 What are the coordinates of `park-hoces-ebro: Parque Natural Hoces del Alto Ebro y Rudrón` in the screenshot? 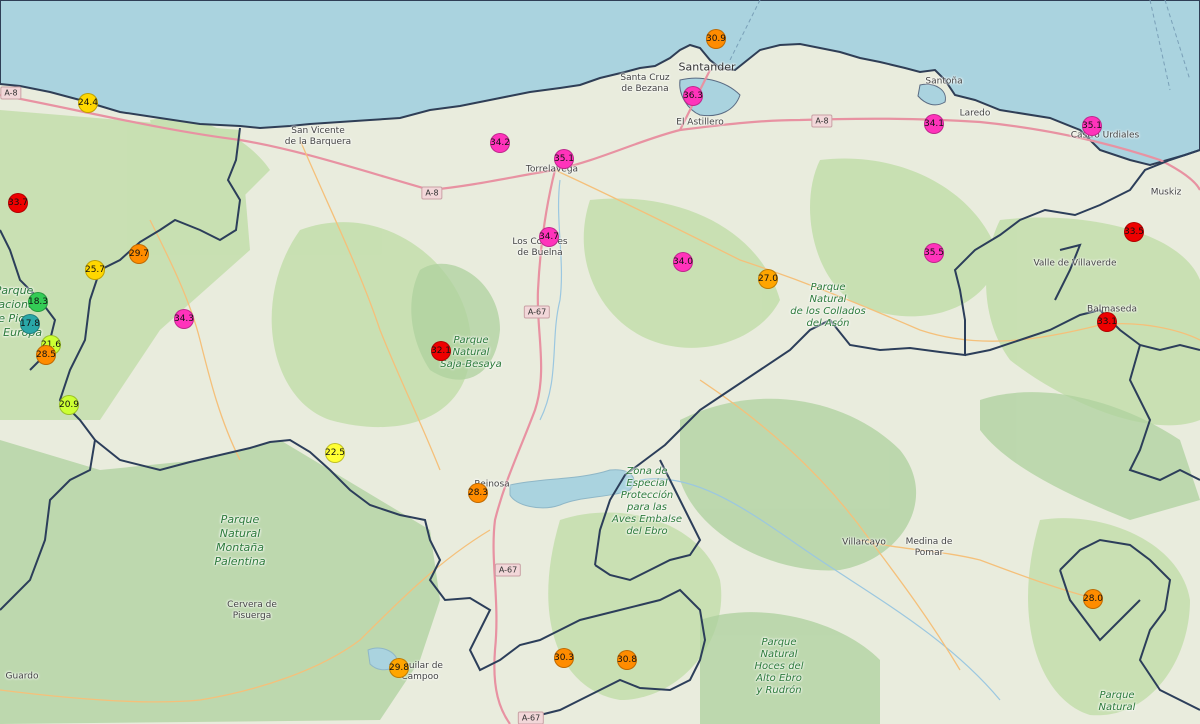 It's located at (779, 666).